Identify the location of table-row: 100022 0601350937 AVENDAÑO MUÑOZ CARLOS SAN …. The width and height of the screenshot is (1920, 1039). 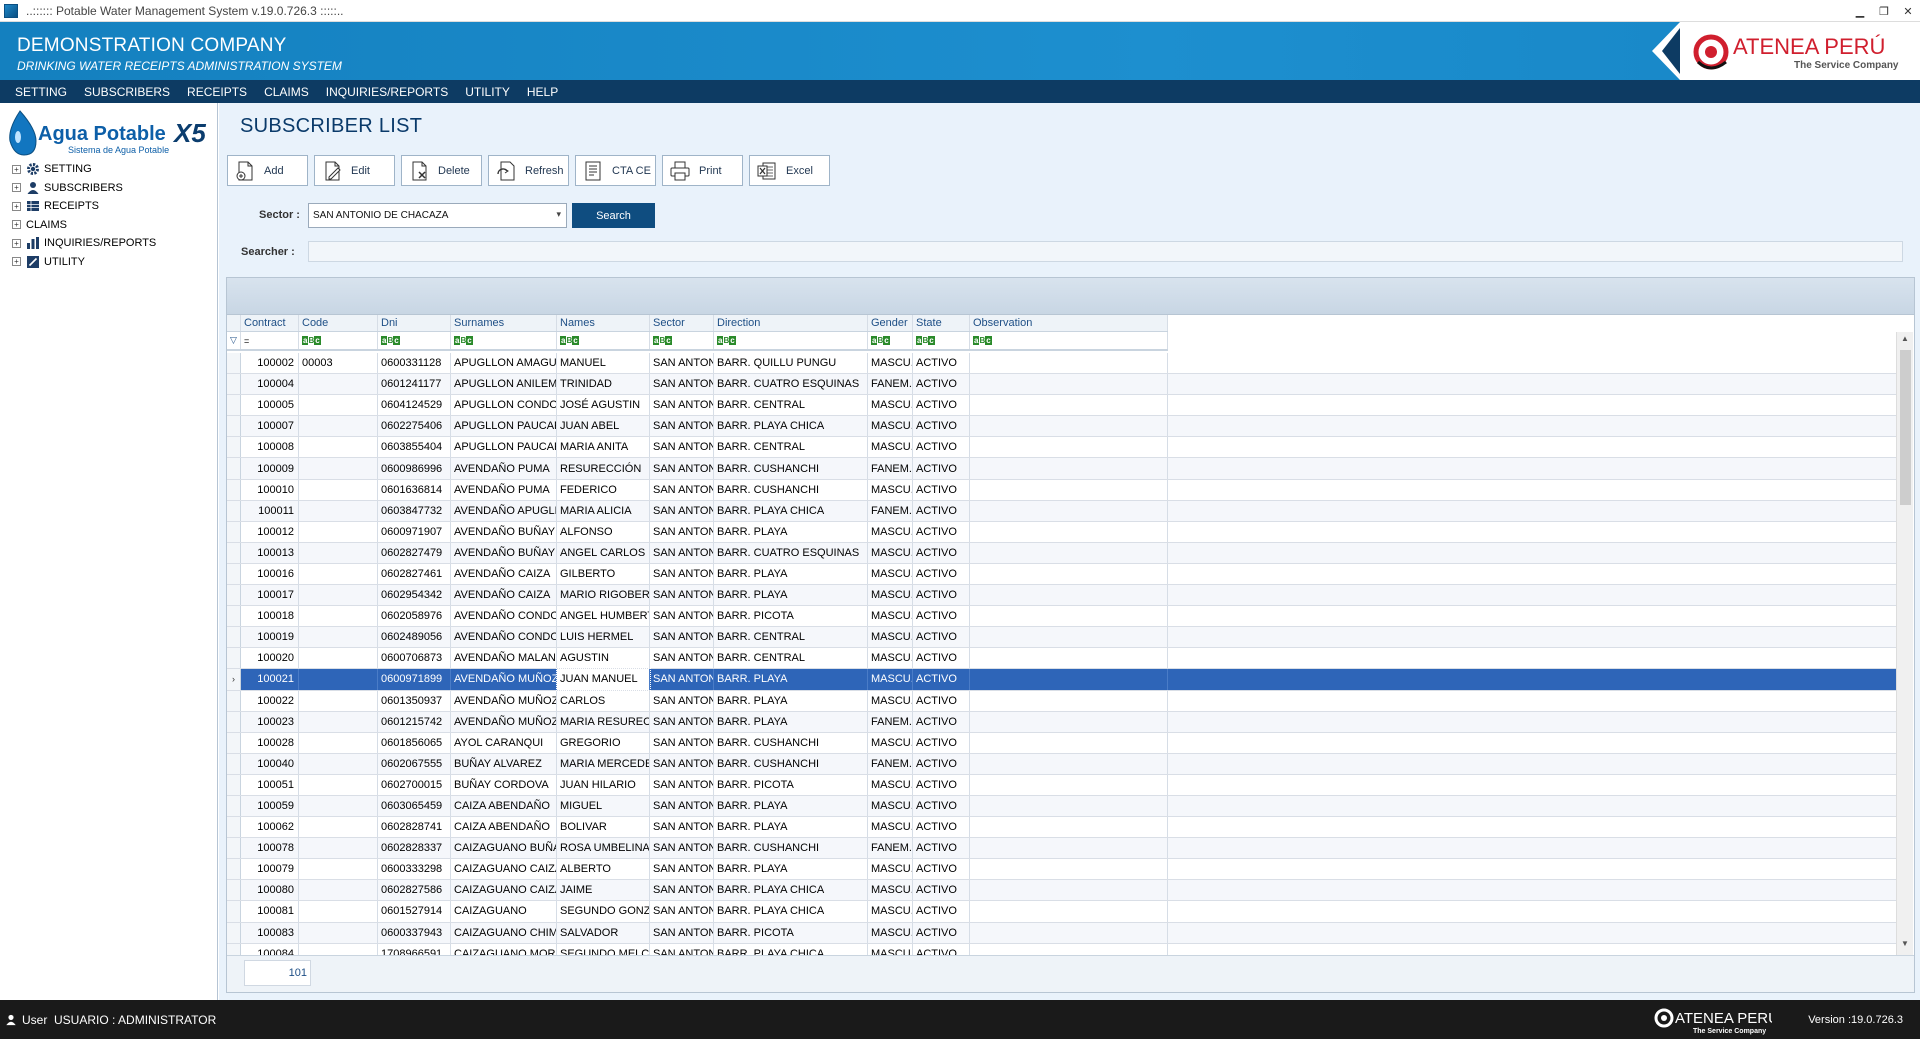
(1062, 701).